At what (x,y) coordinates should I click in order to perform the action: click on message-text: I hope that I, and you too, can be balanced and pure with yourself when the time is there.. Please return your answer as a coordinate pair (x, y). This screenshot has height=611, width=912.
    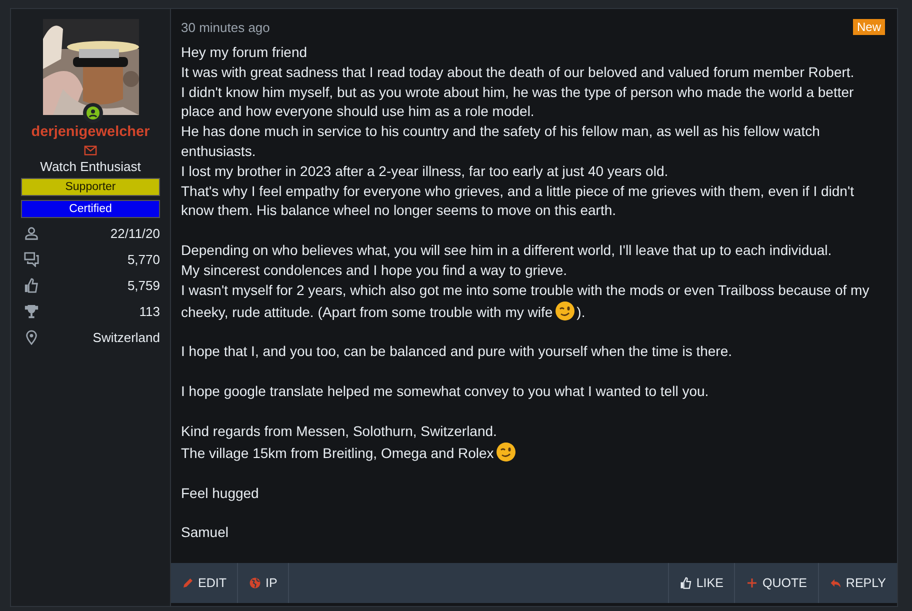
    Looking at the image, I should click on (456, 351).